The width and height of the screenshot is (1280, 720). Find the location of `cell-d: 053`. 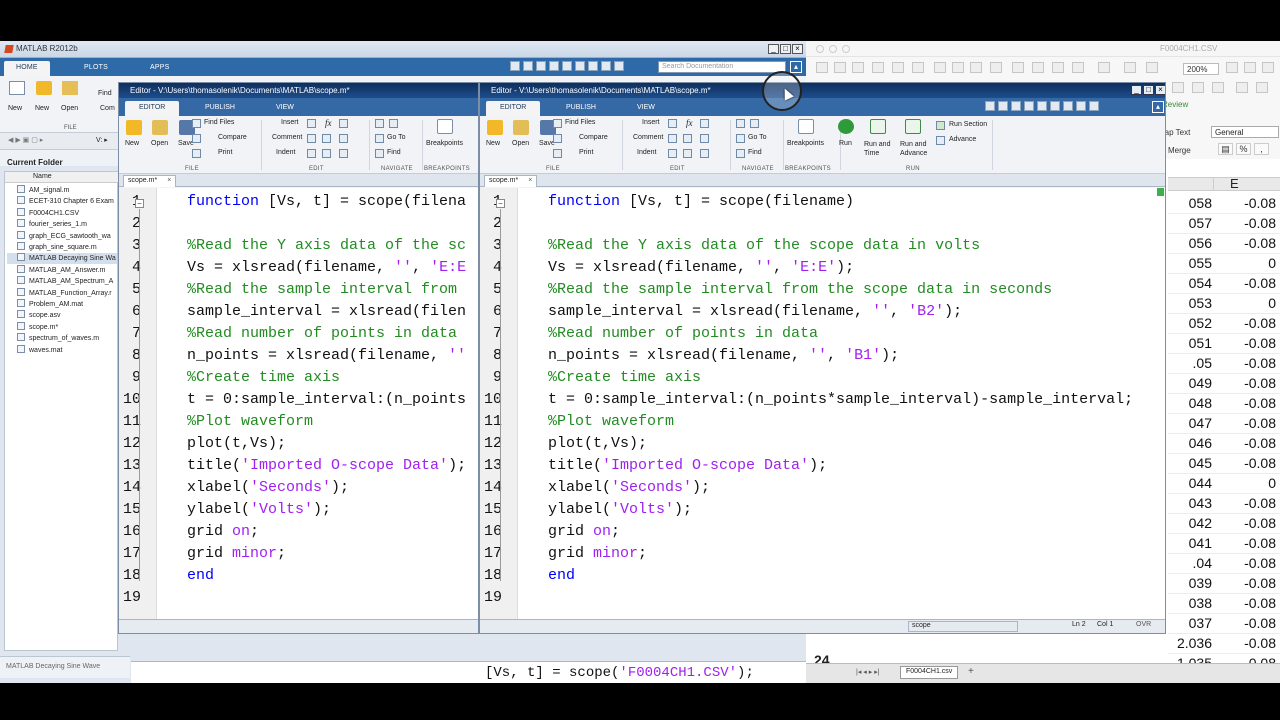

cell-d: 053 is located at coordinates (1190, 303).